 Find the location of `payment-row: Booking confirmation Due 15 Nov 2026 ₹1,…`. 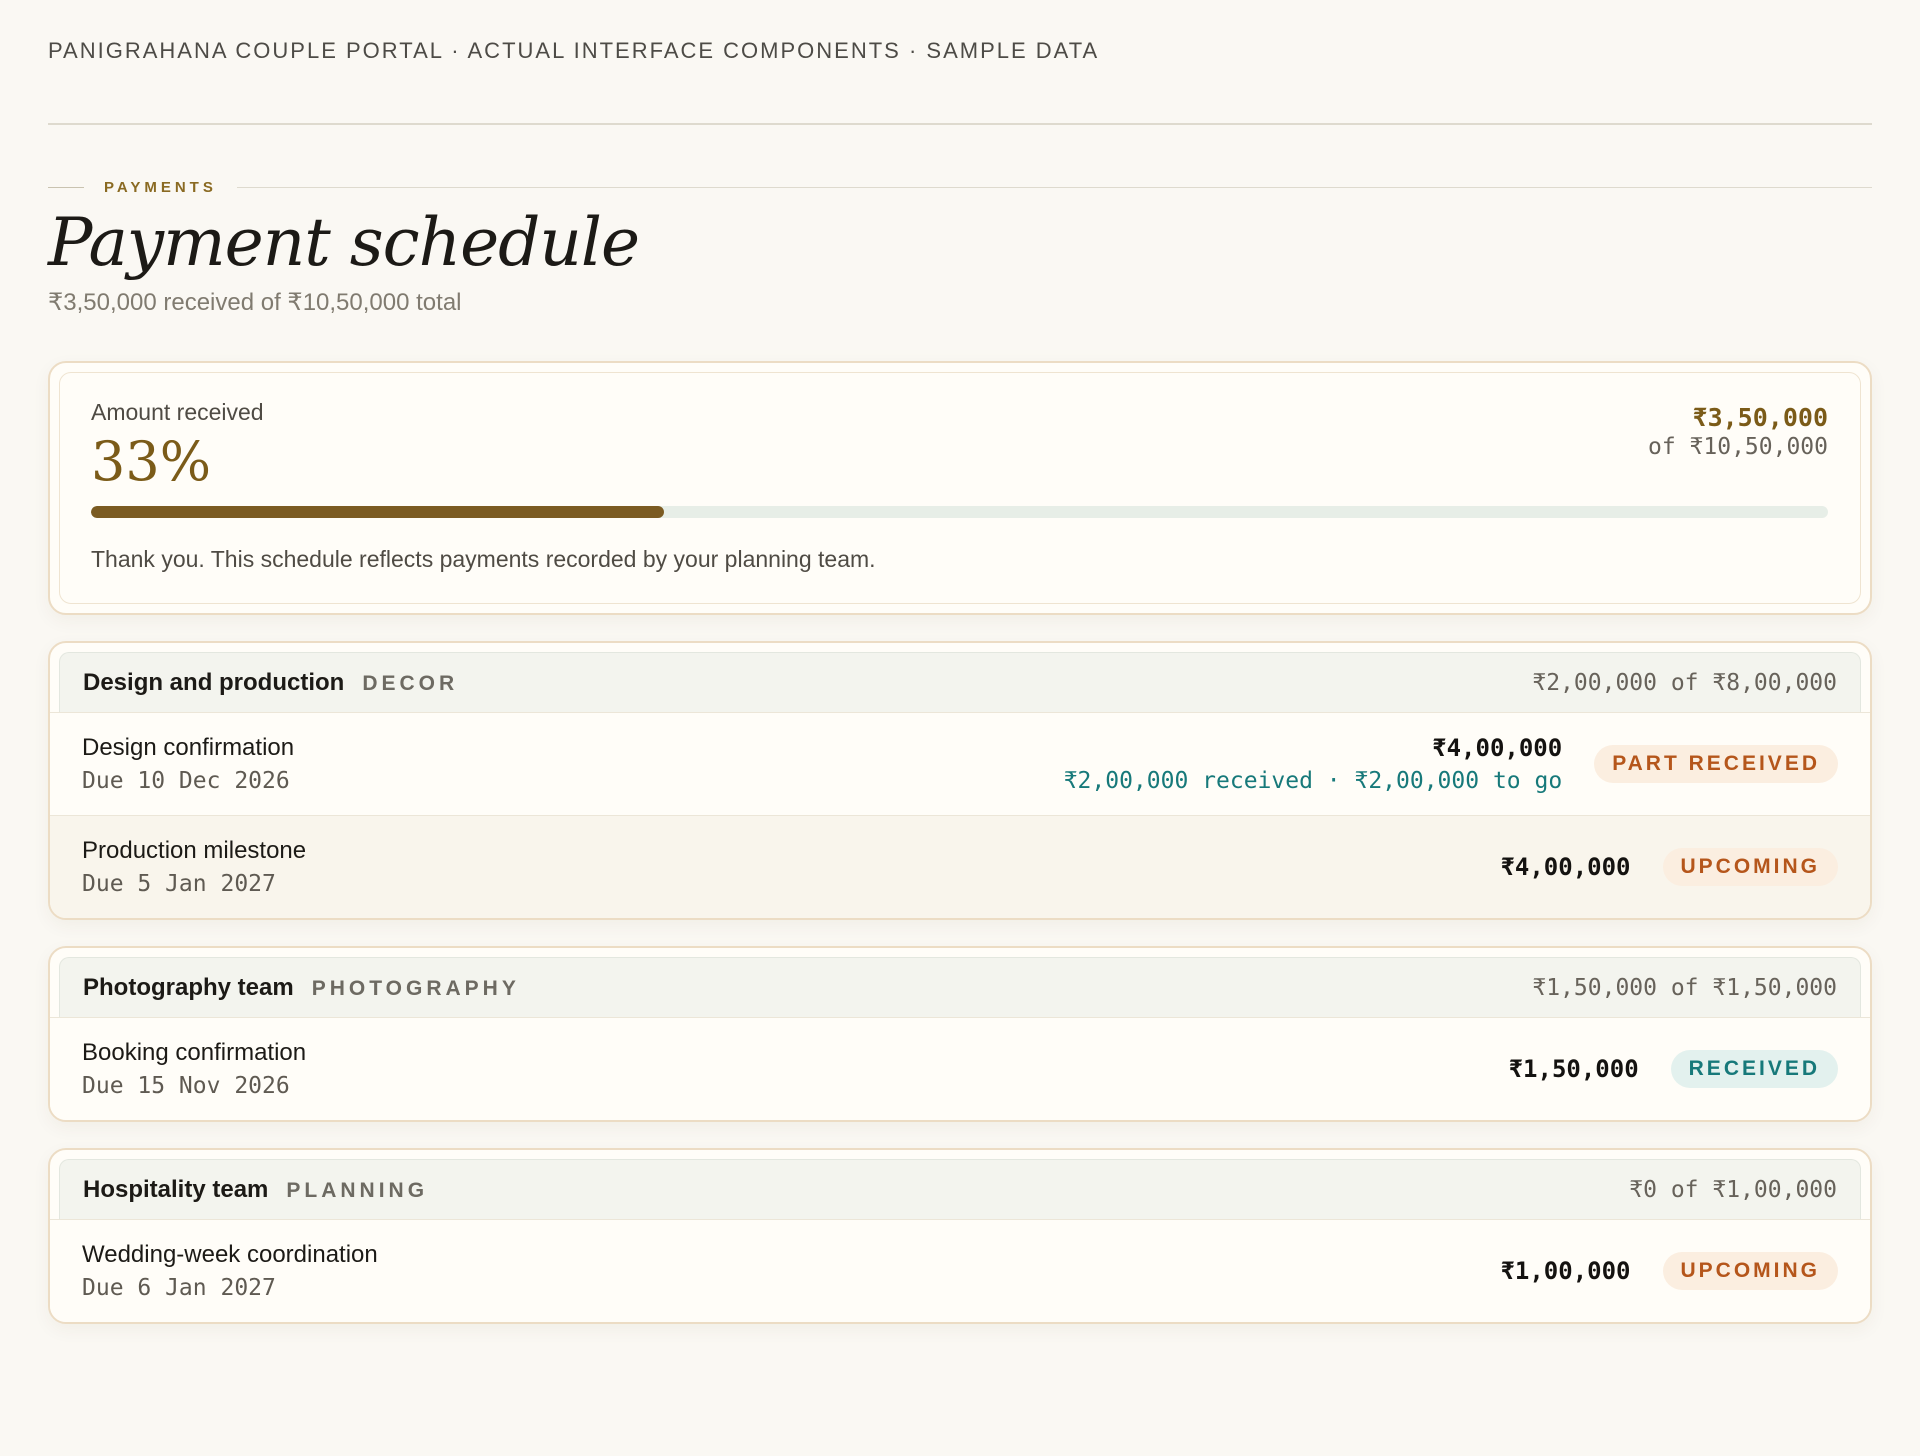

payment-row: Booking confirmation Due 15 Nov 2026 ₹1,… is located at coordinates (960, 1069).